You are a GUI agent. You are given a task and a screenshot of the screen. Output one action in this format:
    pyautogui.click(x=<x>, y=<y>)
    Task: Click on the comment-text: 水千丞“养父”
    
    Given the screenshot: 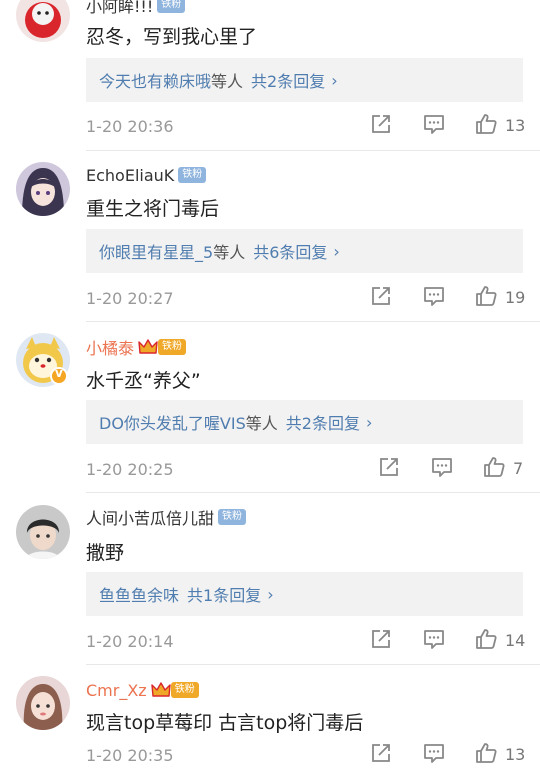 What is the action you would take?
    pyautogui.click(x=143, y=381)
    